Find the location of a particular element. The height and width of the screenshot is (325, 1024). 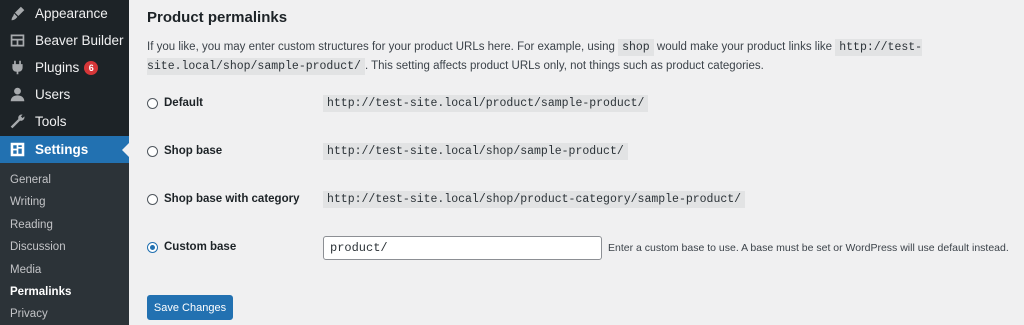

sidebar-item-appearance: Appearance is located at coordinates (64, 13).